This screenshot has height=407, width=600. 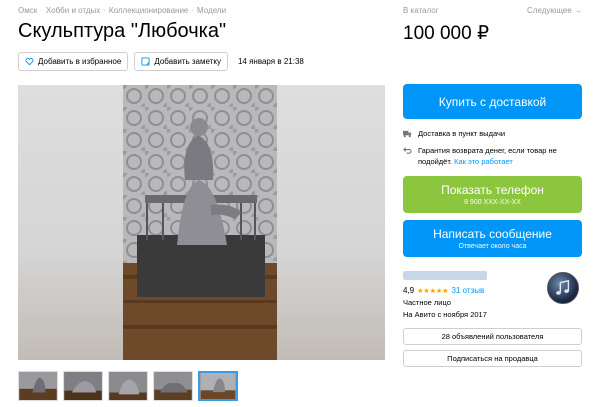 What do you see at coordinates (492, 336) in the screenshot?
I see `user-ads-button: 28 объявлений пользователя` at bounding box center [492, 336].